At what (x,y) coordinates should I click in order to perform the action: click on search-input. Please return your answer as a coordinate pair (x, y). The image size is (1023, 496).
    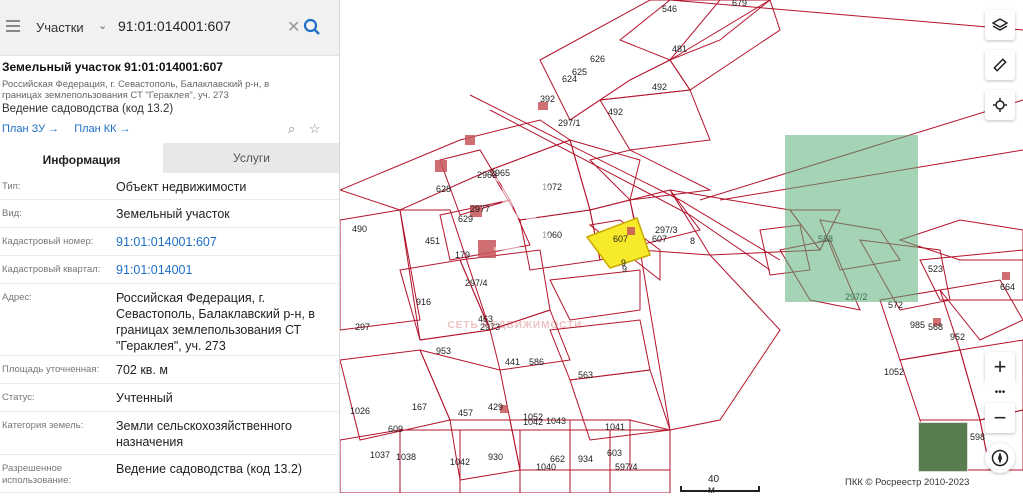
    Looking at the image, I should click on (198, 26).